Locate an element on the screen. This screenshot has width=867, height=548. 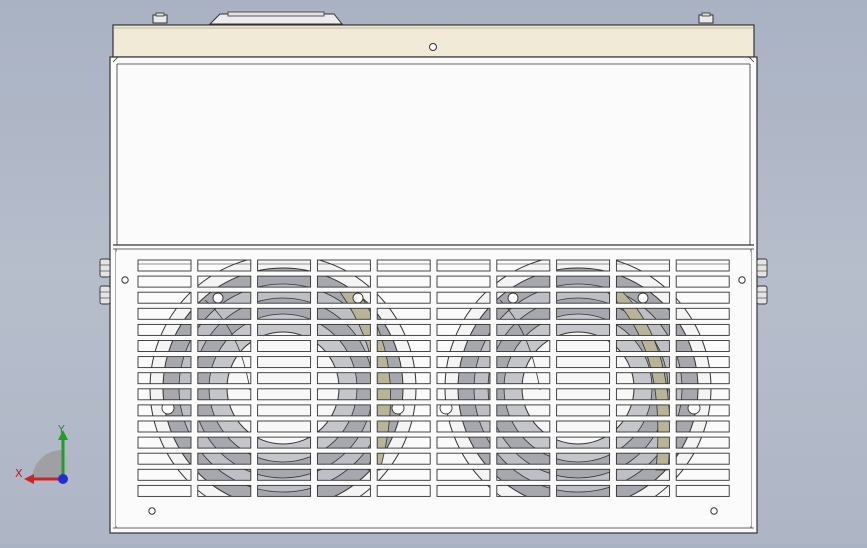
hole-right-upper is located at coordinates (742, 280).